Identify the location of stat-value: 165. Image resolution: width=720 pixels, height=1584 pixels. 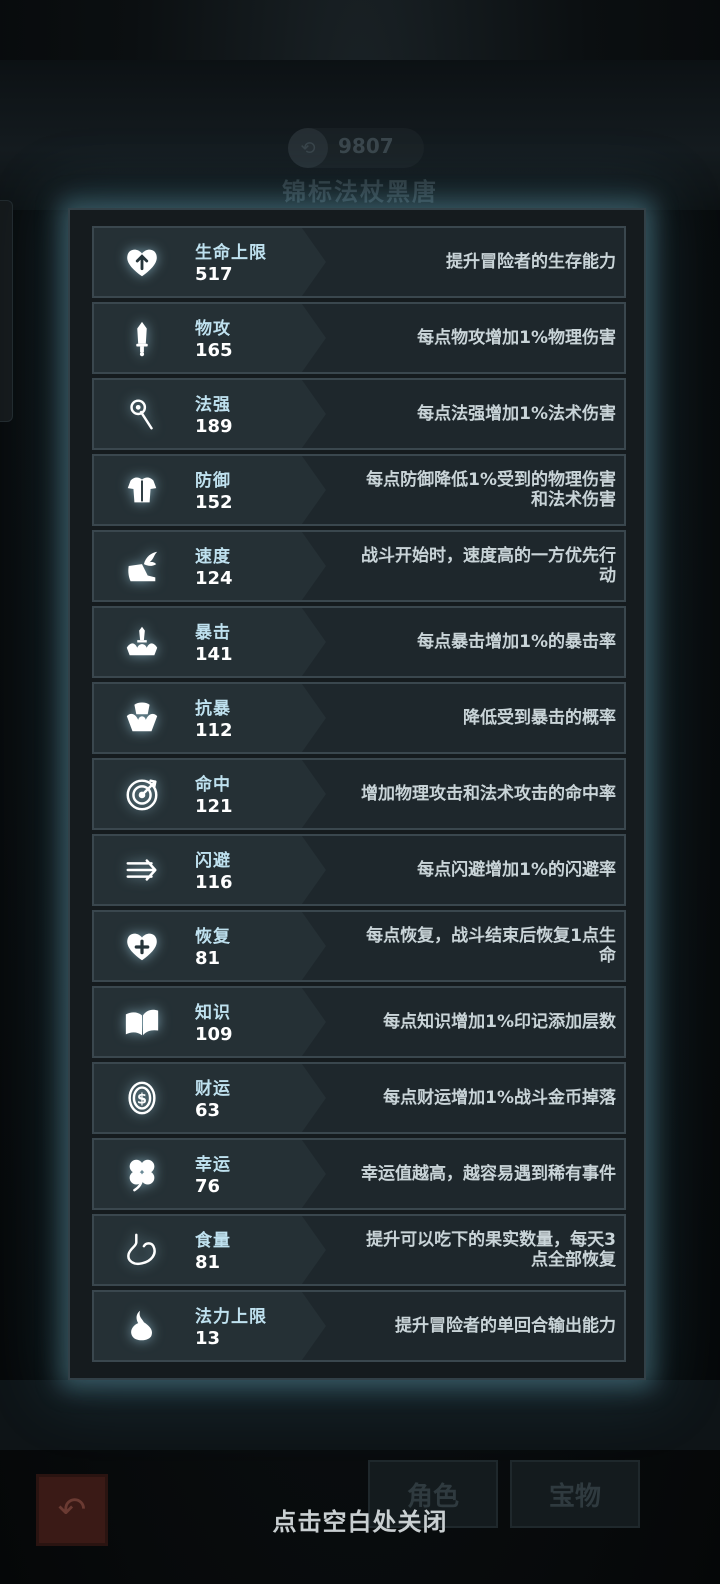
(214, 350).